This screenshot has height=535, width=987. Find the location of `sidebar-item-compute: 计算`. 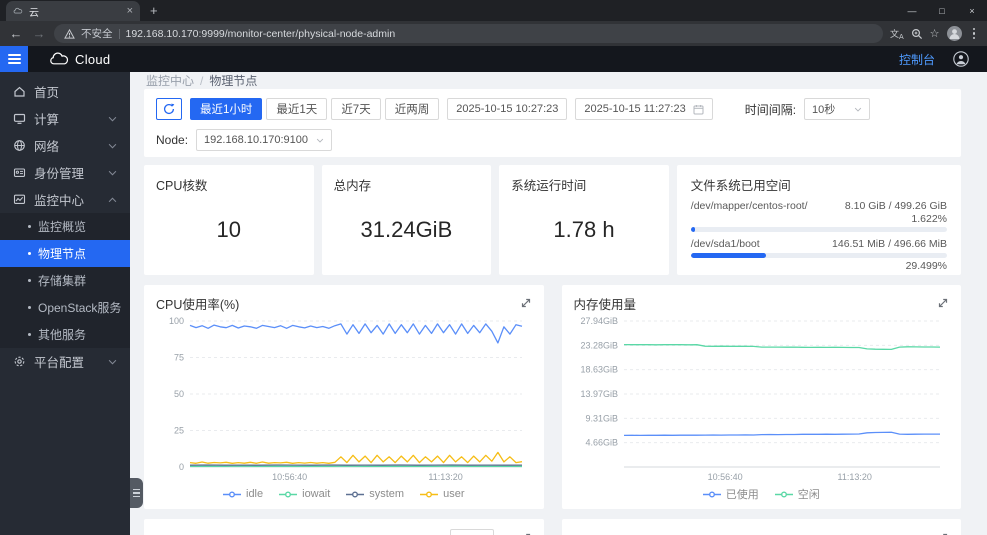

sidebar-item-compute: 计算 is located at coordinates (65, 118).